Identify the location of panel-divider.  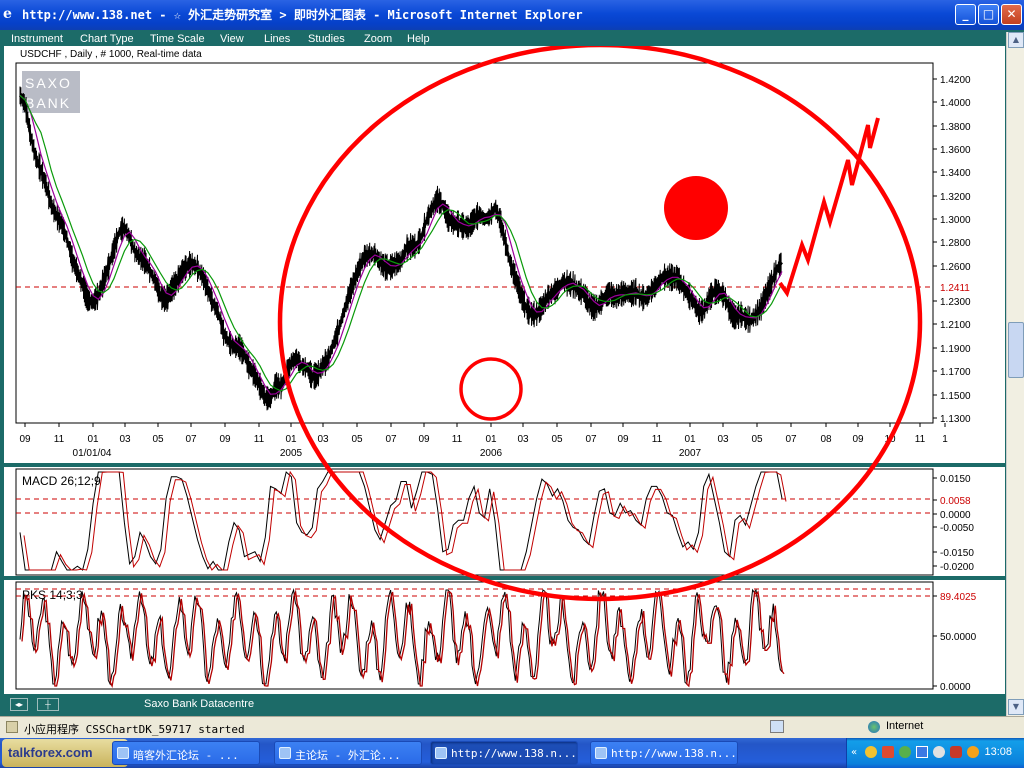
(502, 465).